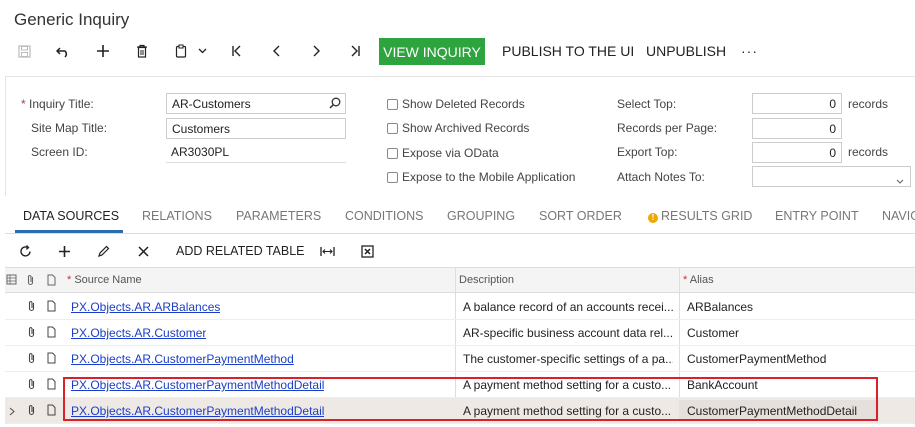 This screenshot has width=915, height=427. I want to click on export-top-label: Export Top:, so click(647, 152).